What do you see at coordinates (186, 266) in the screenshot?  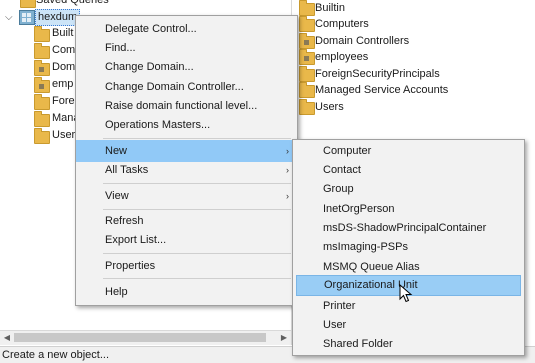 I see `menu-item-properties: Properties` at bounding box center [186, 266].